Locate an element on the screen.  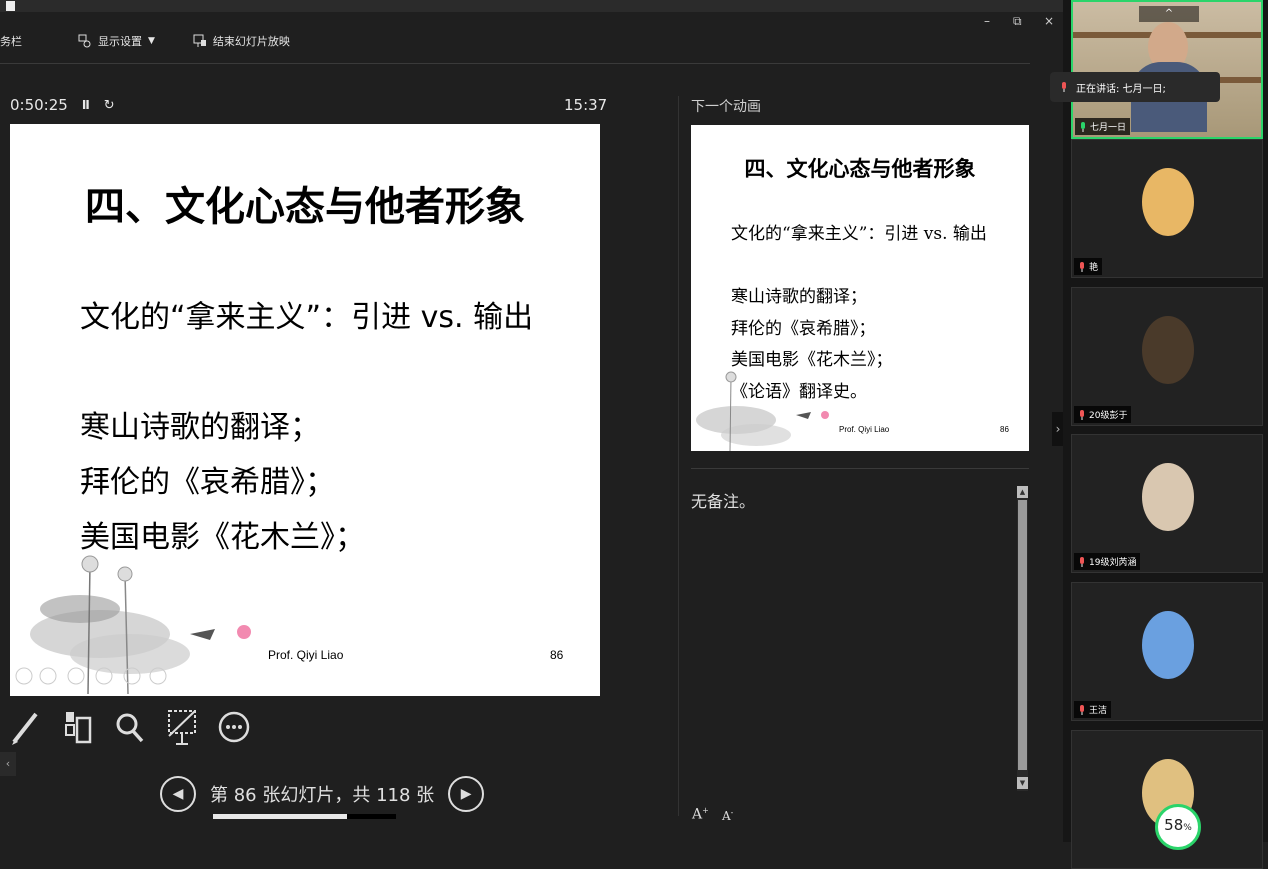
previous-slide-button: ◀ is located at coordinates (178, 794).